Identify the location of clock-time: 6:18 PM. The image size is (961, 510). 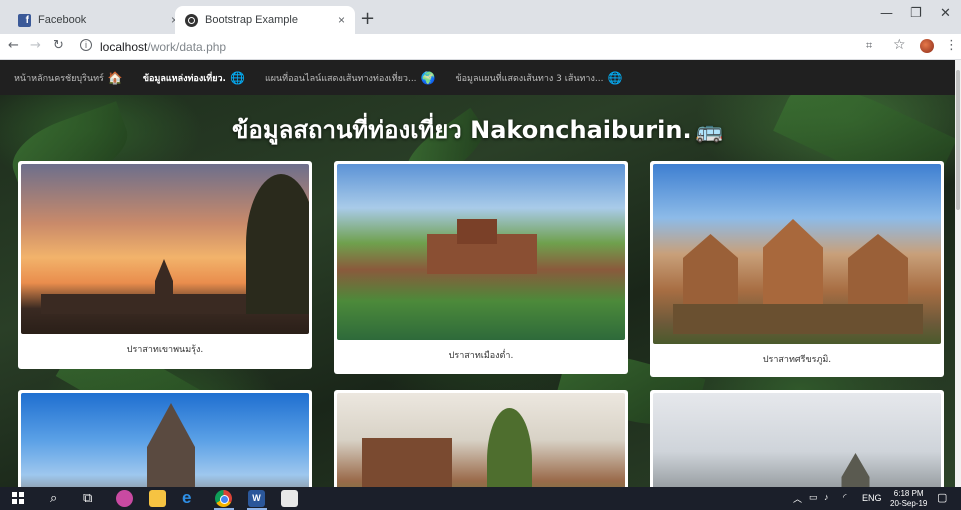
(908, 493).